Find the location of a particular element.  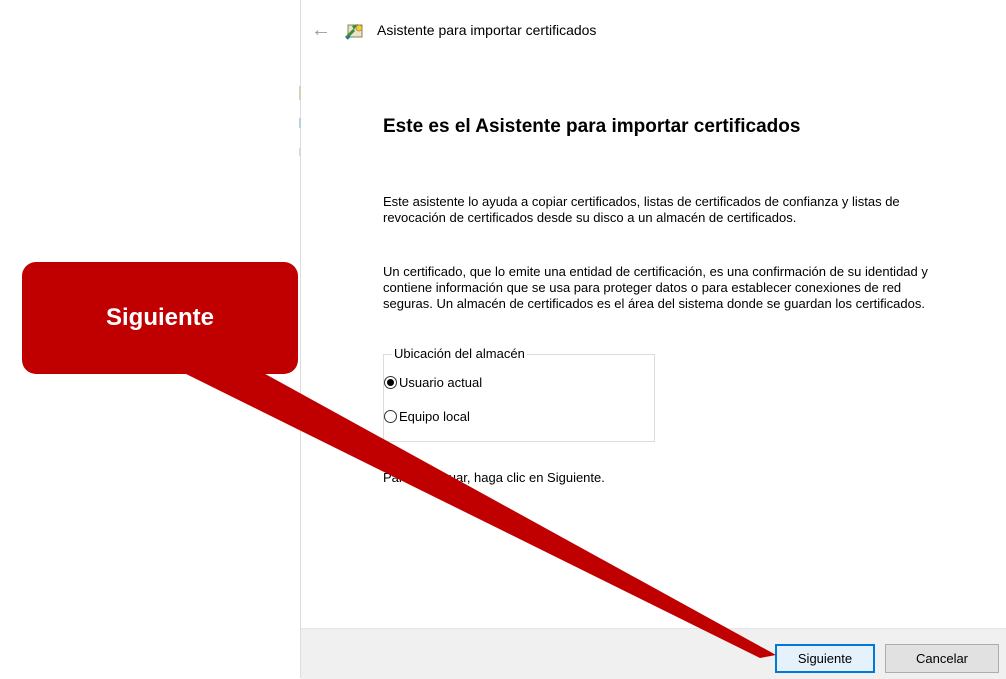

callout-label: Siguiente is located at coordinates (159, 317).